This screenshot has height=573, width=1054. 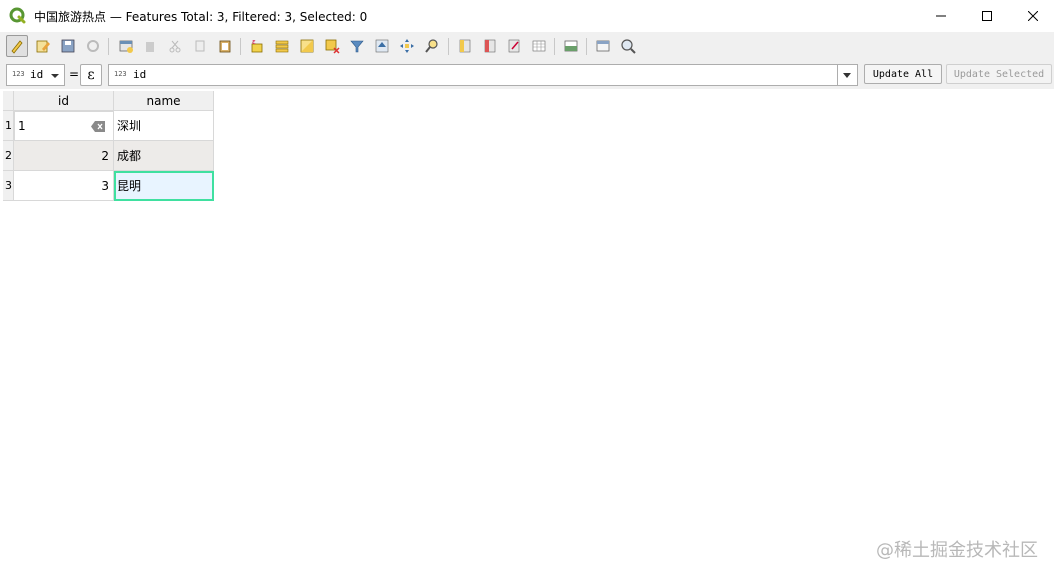 I want to click on reload-table-button, so click(x=93, y=46).